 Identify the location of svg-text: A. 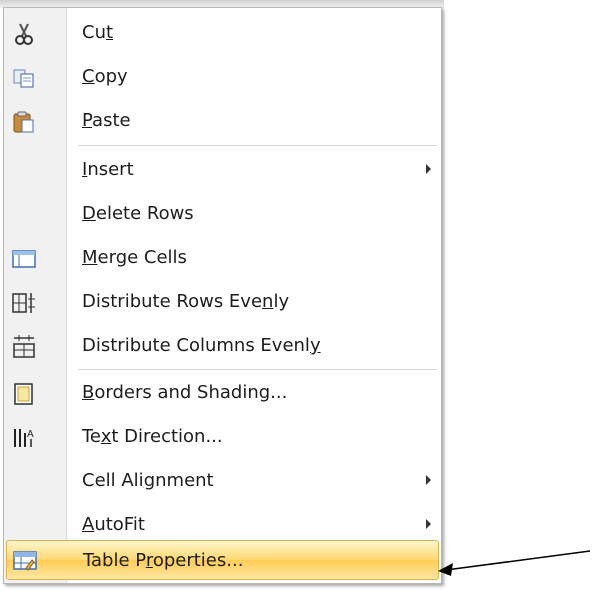
(30, 434).